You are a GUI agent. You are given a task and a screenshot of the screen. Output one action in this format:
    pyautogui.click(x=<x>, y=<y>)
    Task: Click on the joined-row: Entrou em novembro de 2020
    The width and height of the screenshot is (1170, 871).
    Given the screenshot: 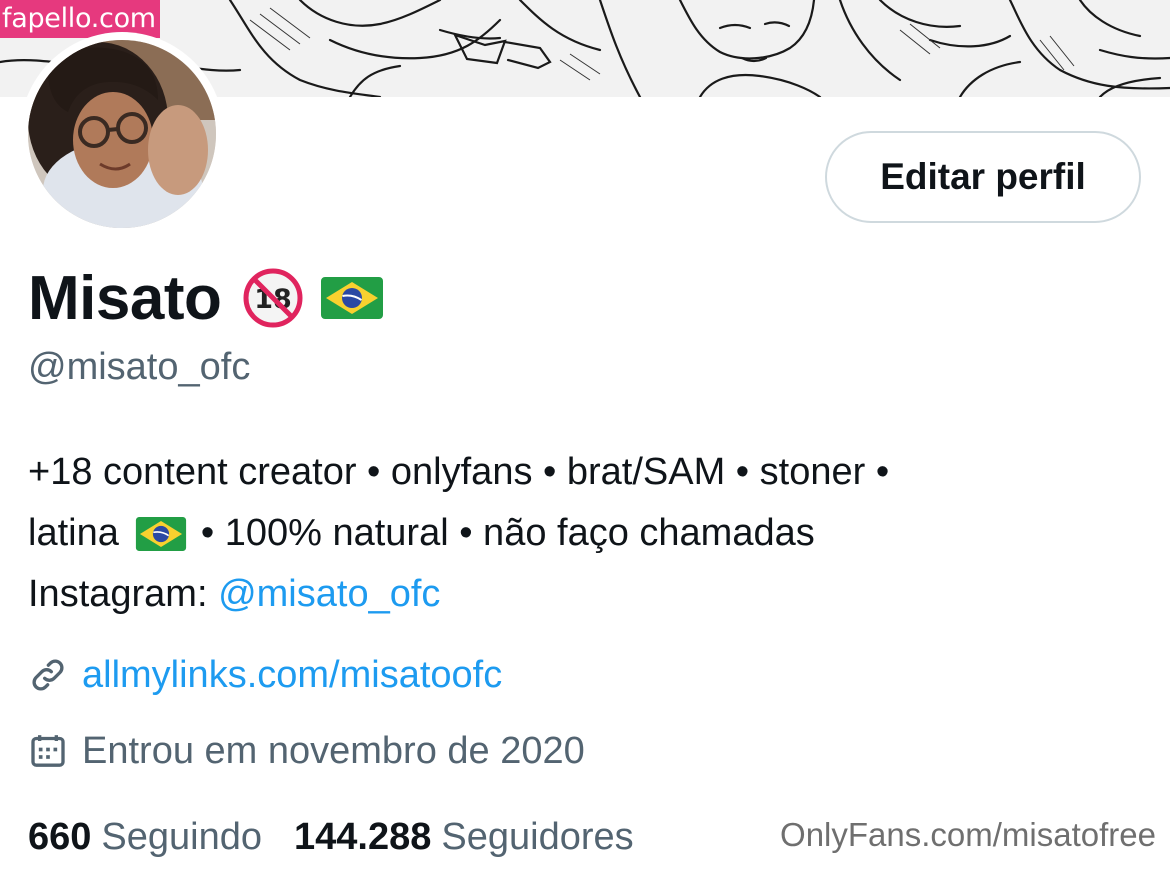 What is the action you would take?
    pyautogui.click(x=306, y=751)
    